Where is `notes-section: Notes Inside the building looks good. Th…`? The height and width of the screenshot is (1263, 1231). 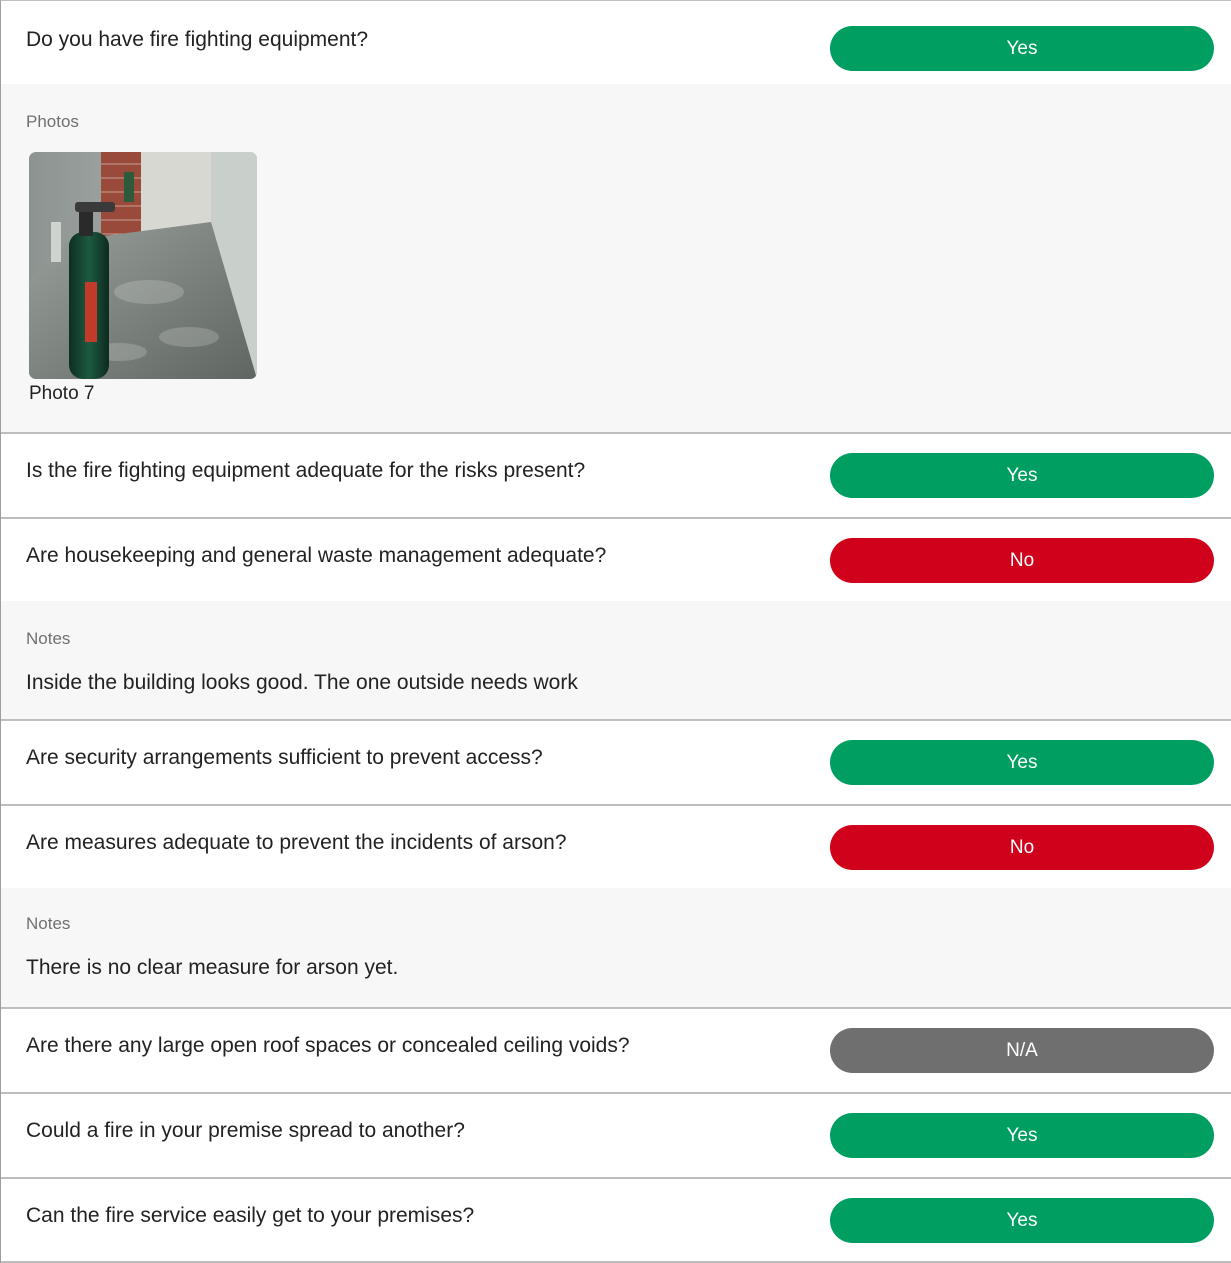
notes-section: Notes Inside the building looks good. Th… is located at coordinates (616, 660).